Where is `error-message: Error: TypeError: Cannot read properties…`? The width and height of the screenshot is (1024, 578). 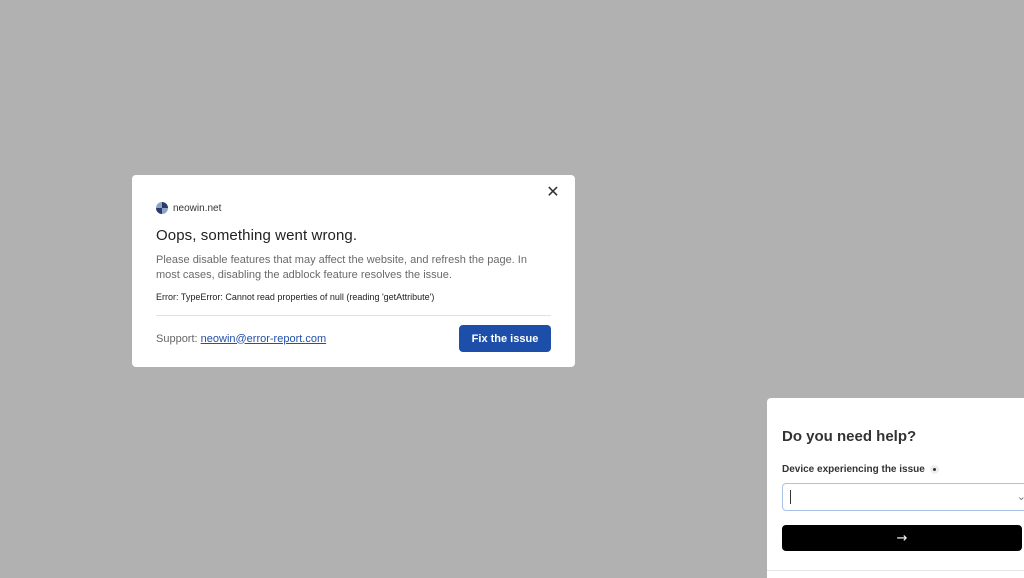
error-message: Error: TypeError: Cannot read properties… is located at coordinates (295, 297).